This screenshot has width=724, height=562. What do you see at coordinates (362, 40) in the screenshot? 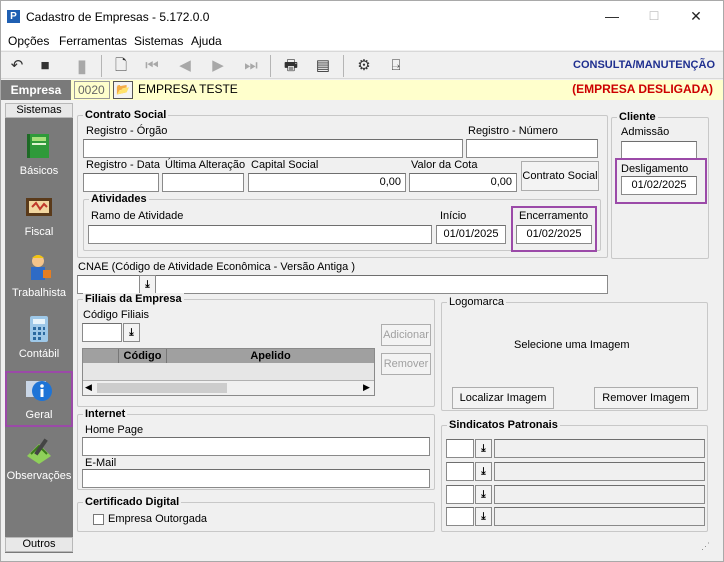
I see `menu-bar: Opções Ferramentas Sistemas Ajuda` at bounding box center [362, 40].